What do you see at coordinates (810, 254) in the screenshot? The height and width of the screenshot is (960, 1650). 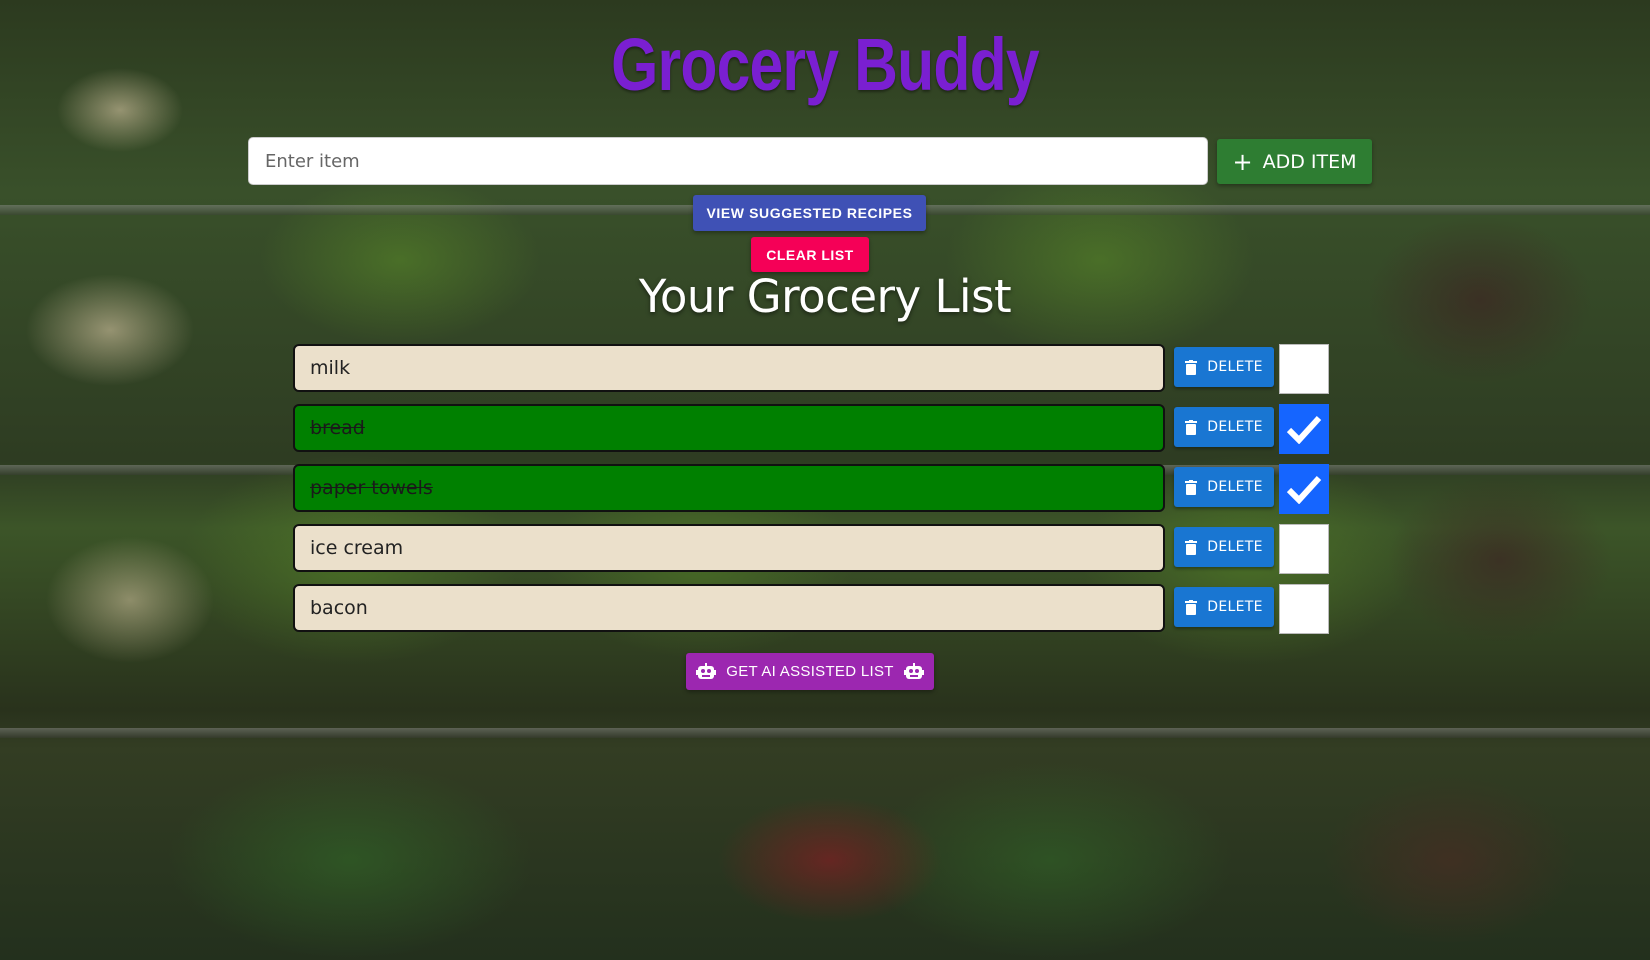 I see `clear-list-button: CLEAR LIST` at bounding box center [810, 254].